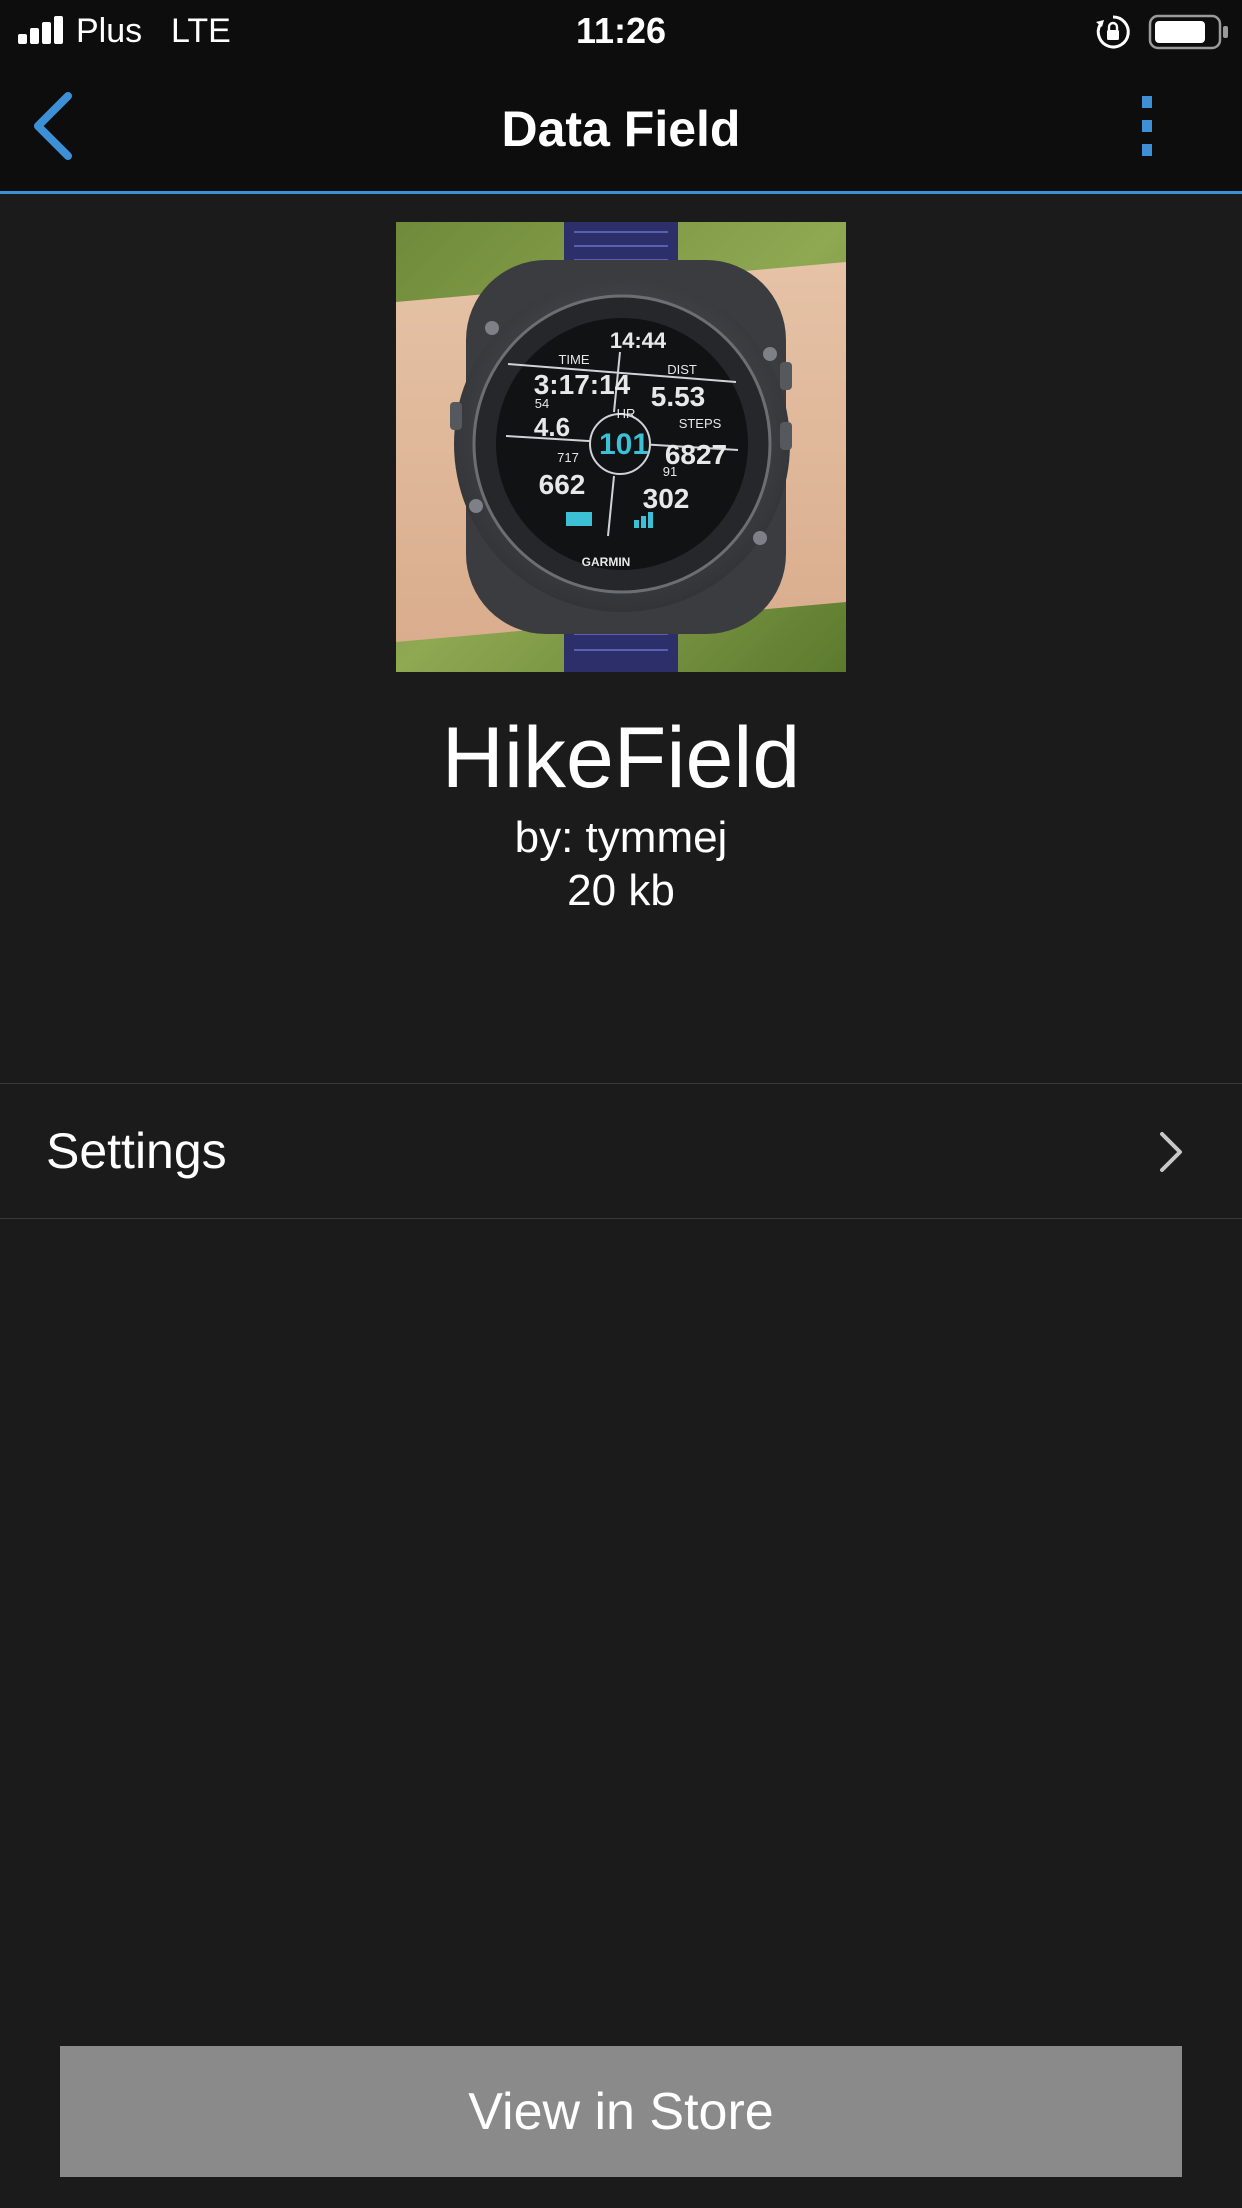  What do you see at coordinates (700, 423) in the screenshot?
I see `watch-steps-label: STEPS` at bounding box center [700, 423].